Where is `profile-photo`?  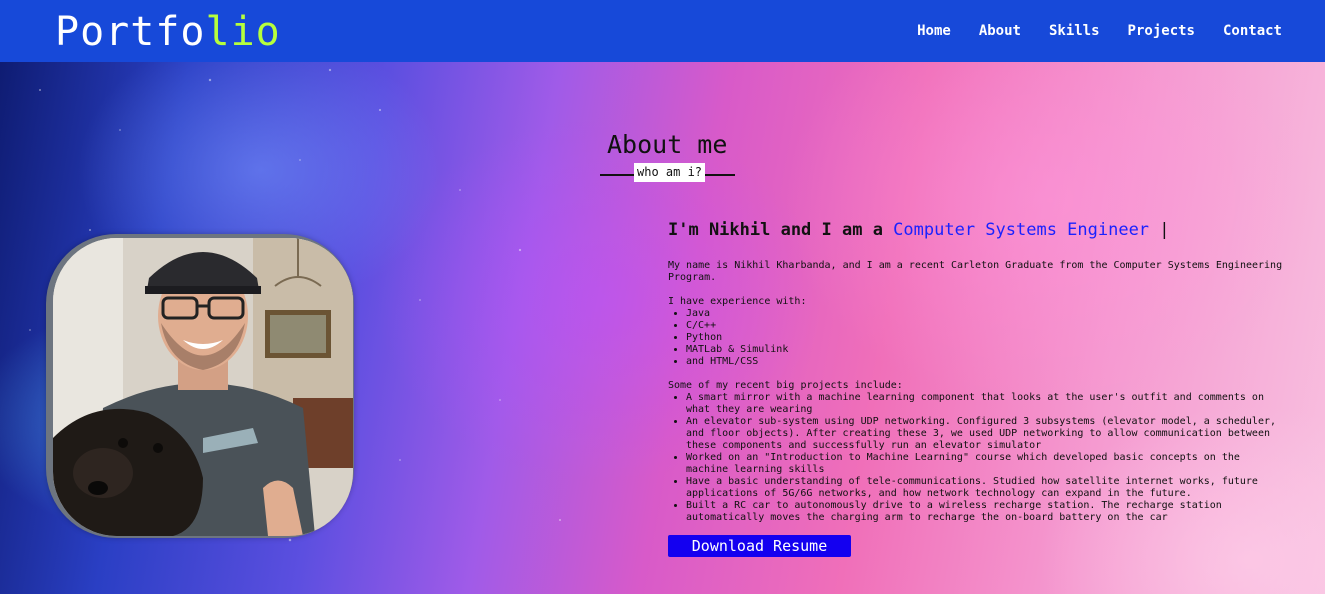
profile-photo is located at coordinates (203, 387).